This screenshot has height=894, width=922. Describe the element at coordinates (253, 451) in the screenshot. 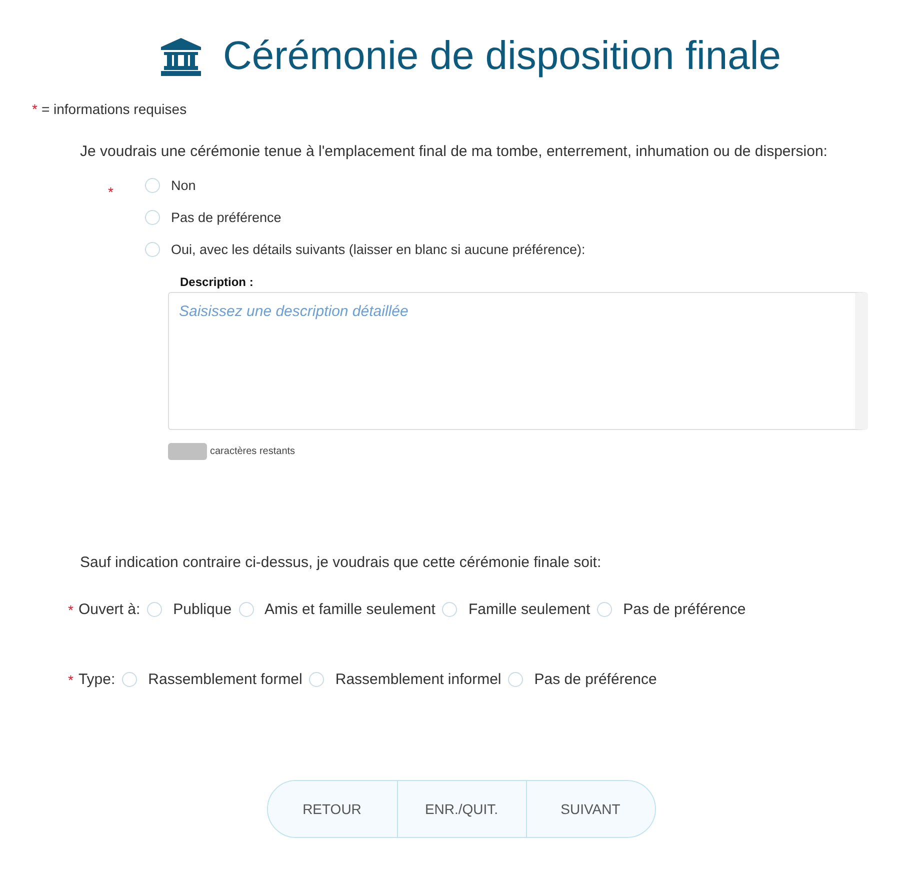

I see `counter-label: caractères restants` at that location.